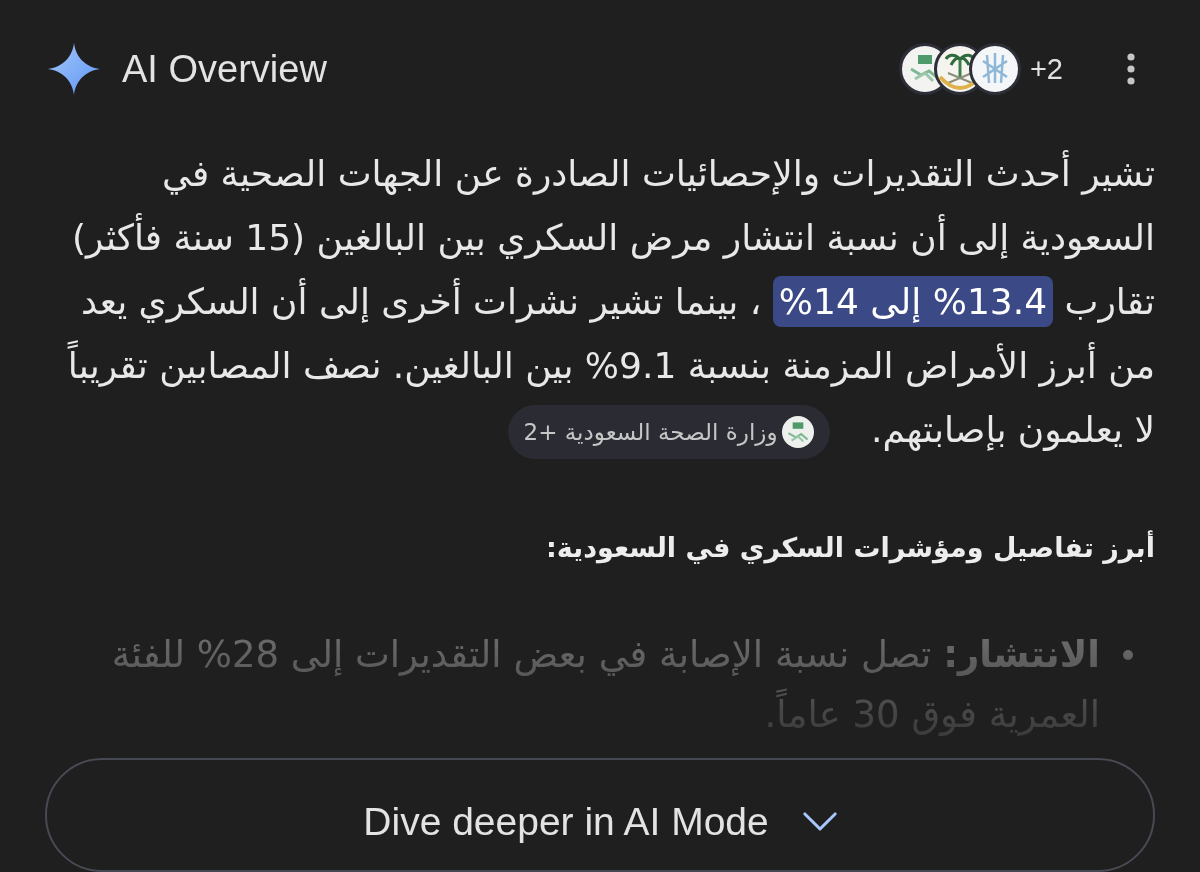  Describe the element at coordinates (849, 547) in the screenshot. I see `section-heading: أبرز تفاصيل ومؤشرات السكري في السعودية:` at that location.